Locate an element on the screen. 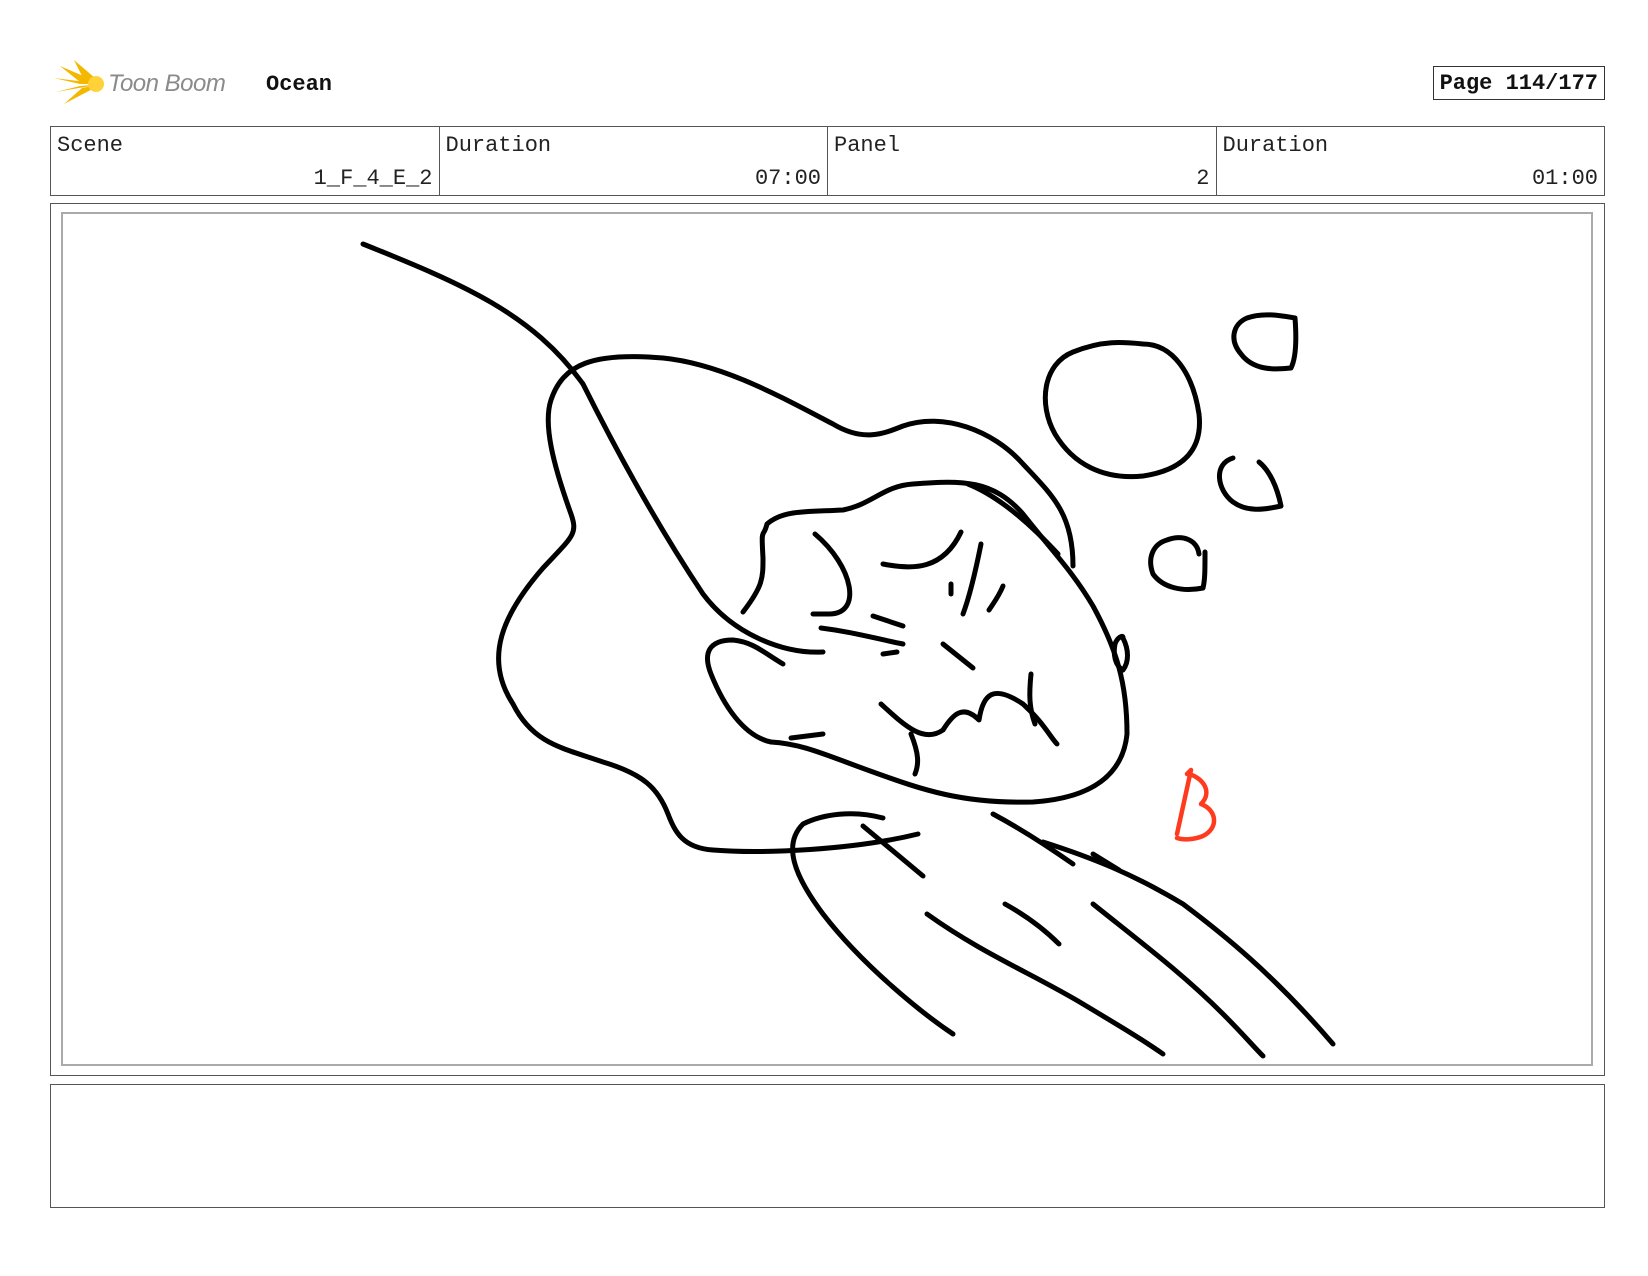 The width and height of the screenshot is (1648, 1276). bubble-top is located at coordinates (1265, 342).